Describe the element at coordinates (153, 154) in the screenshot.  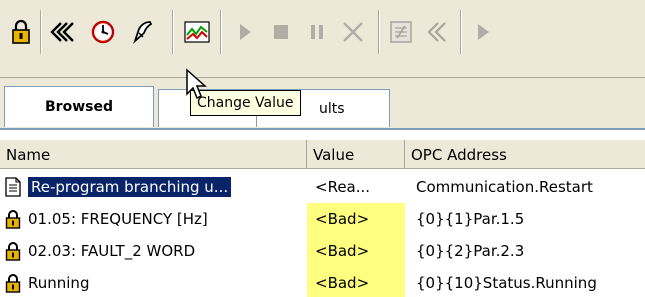
I see `column-header-name: Name` at that location.